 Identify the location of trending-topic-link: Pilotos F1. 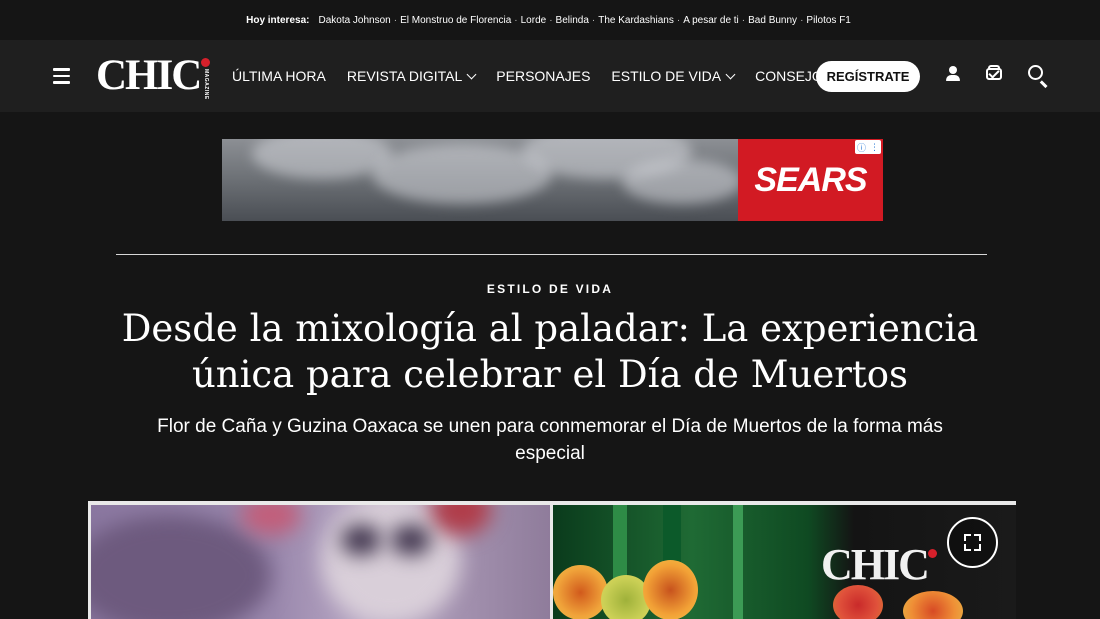
(828, 20).